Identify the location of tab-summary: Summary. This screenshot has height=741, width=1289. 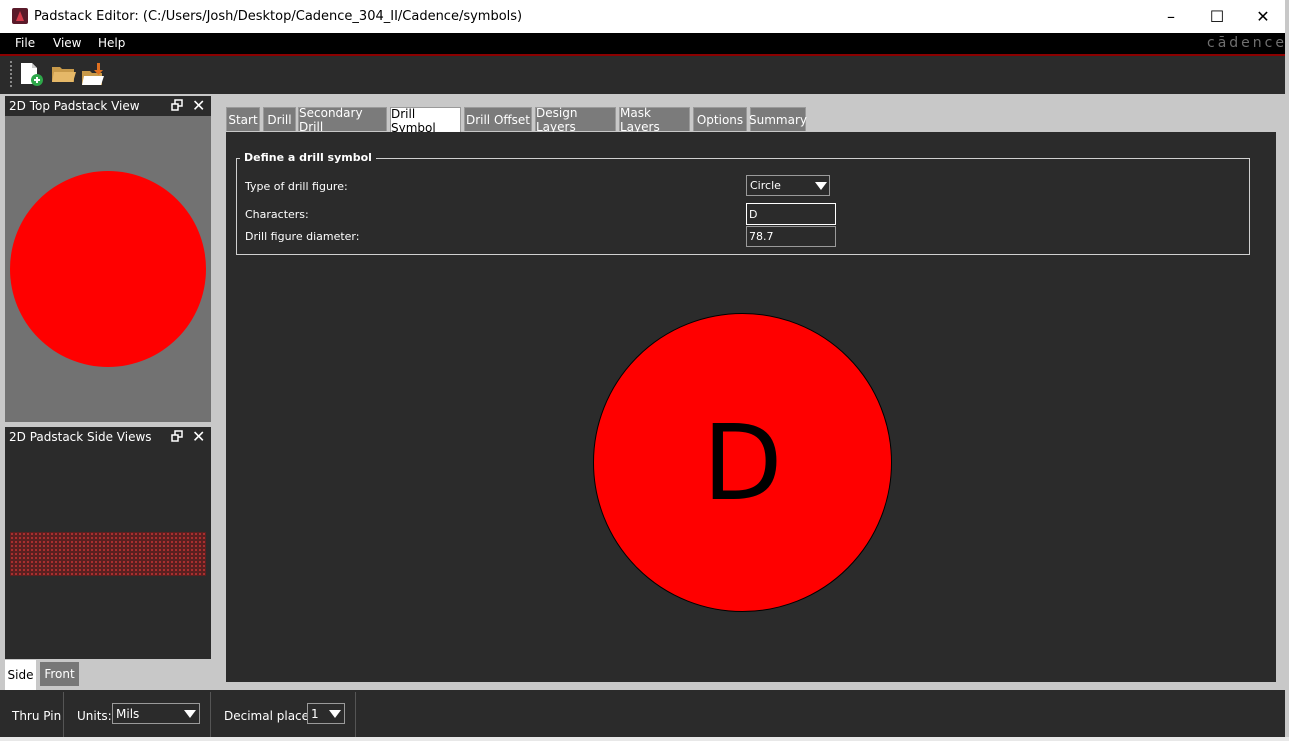
(778, 119).